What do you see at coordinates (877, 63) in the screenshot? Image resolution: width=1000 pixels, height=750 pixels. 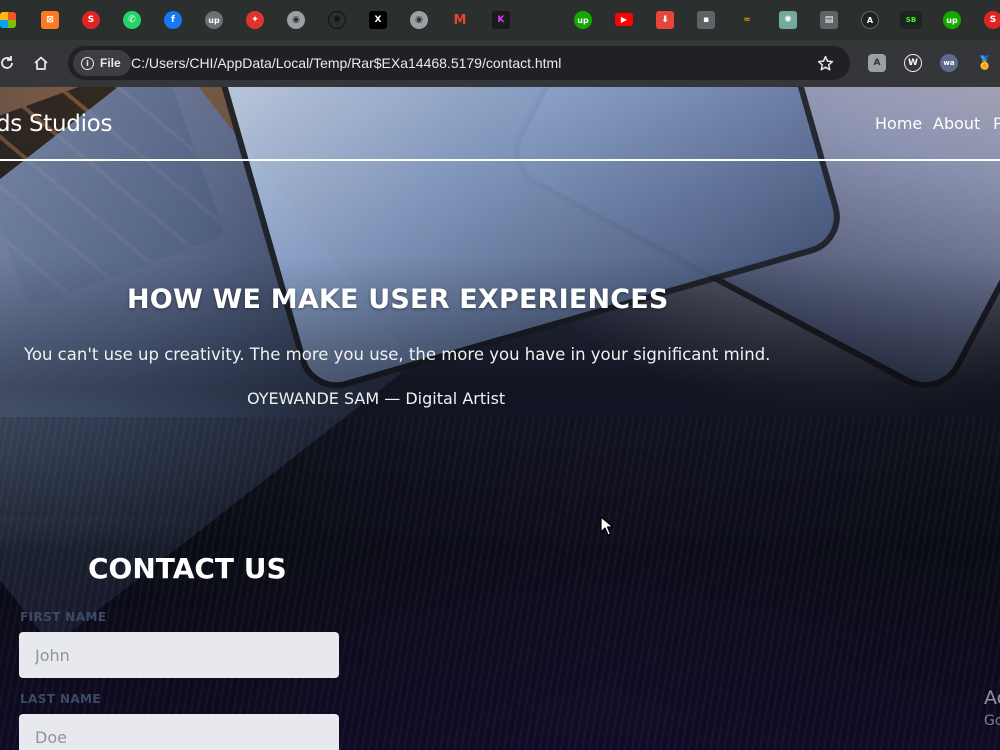 I see `extension-a-icon: A` at bounding box center [877, 63].